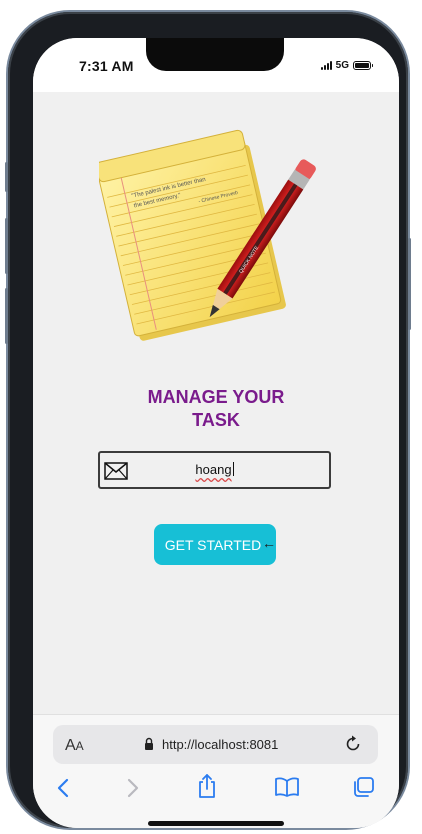 Image resolution: width=422 pixels, height=834 pixels. Describe the element at coordinates (353, 744) in the screenshot. I see `reload-icon` at that location.